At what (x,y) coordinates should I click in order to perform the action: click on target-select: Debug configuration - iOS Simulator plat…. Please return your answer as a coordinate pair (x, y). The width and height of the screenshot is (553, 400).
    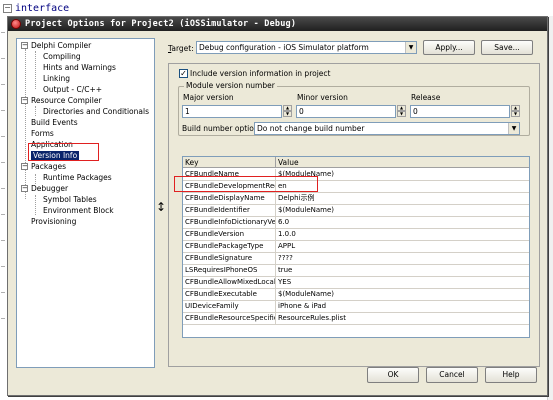
    Looking at the image, I should click on (306, 47).